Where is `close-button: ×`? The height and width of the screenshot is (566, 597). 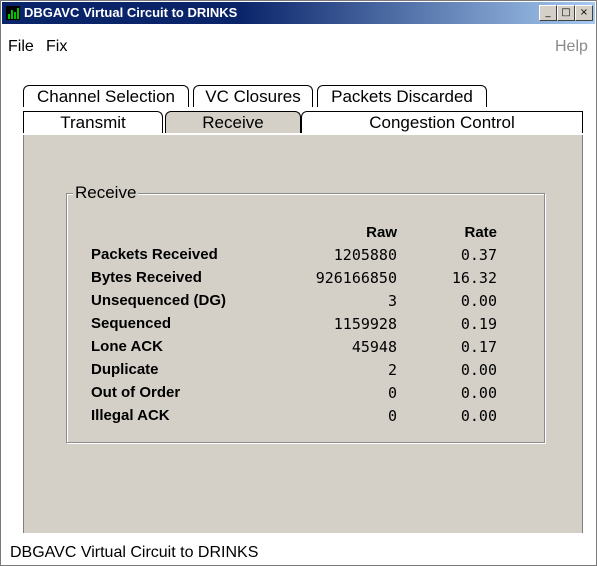 close-button: × is located at coordinates (584, 13).